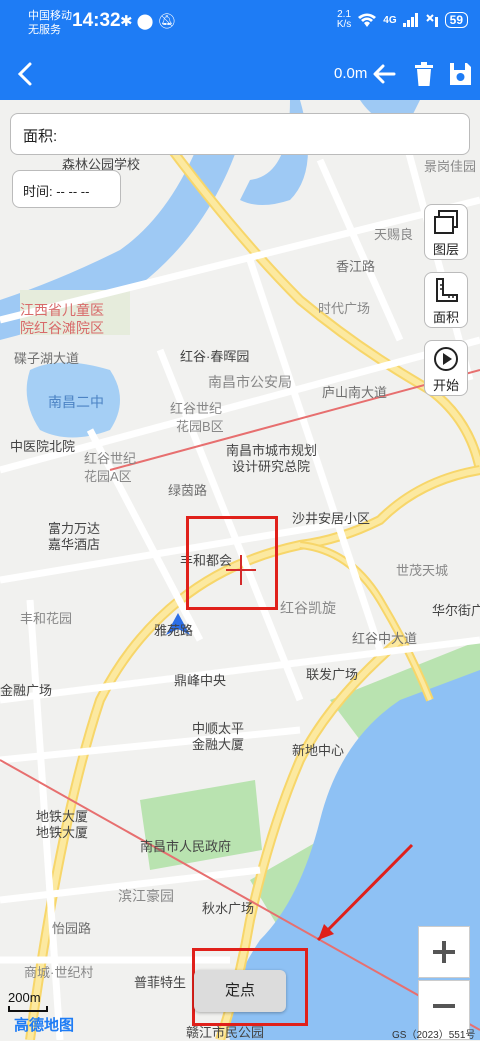 This screenshot has height=1041, width=480. I want to click on undo-arrow-icon, so click(384, 74).